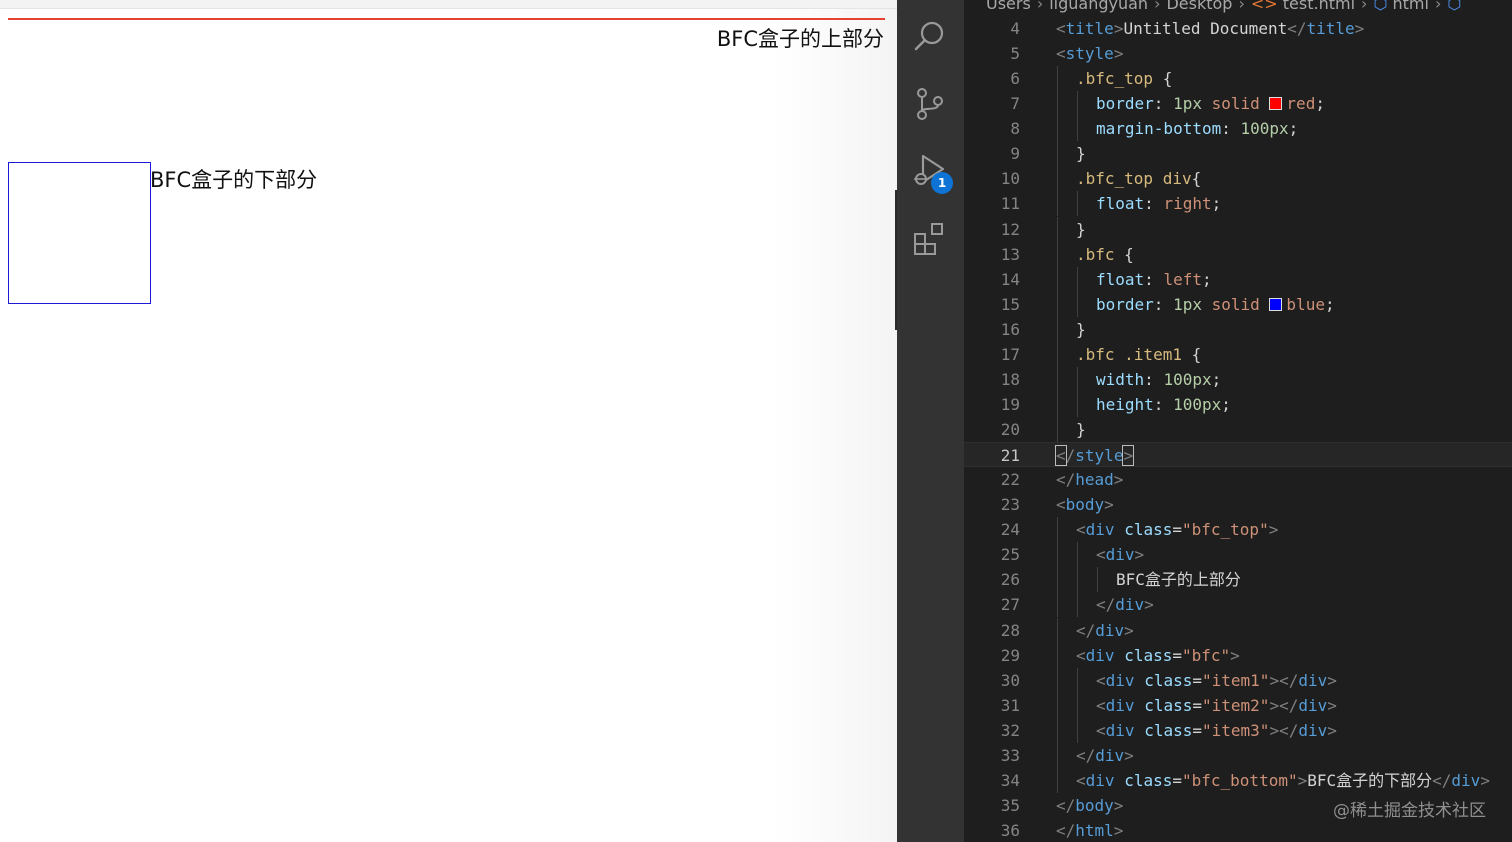 The width and height of the screenshot is (1512, 842). What do you see at coordinates (1010, 630) in the screenshot?
I see `line-number: 28` at bounding box center [1010, 630].